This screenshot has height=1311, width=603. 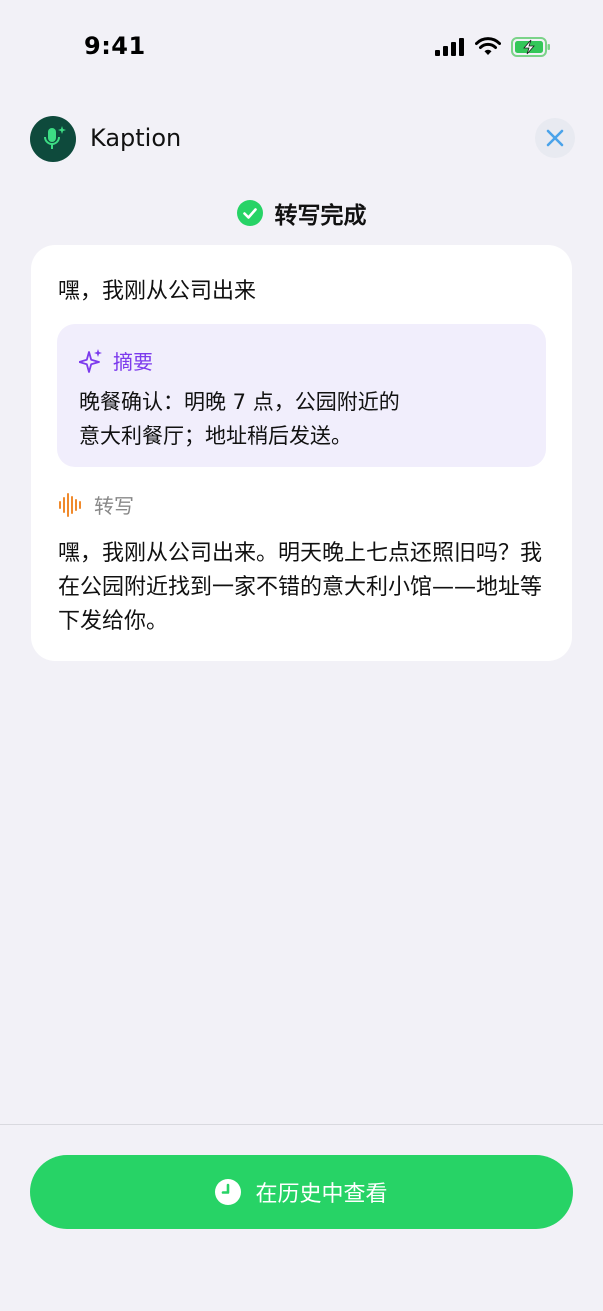 I want to click on transcript-header: 转写, so click(x=96, y=504).